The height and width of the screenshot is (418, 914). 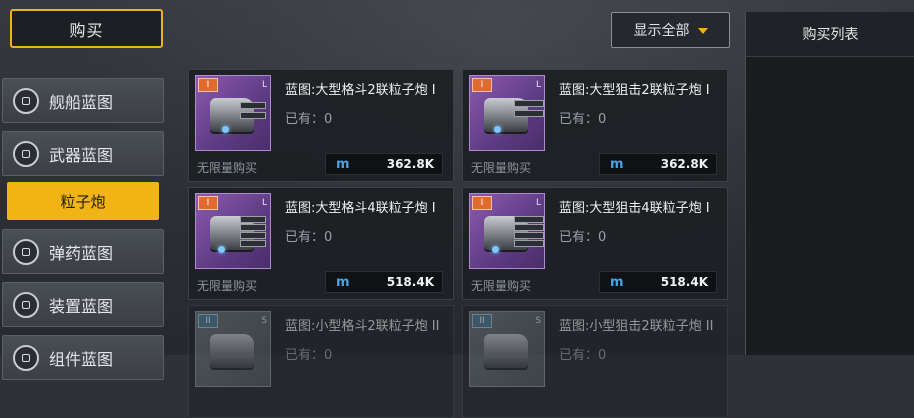 I want to click on sidebar-item-component-blueprints: 组件蓝图, so click(x=83, y=357).